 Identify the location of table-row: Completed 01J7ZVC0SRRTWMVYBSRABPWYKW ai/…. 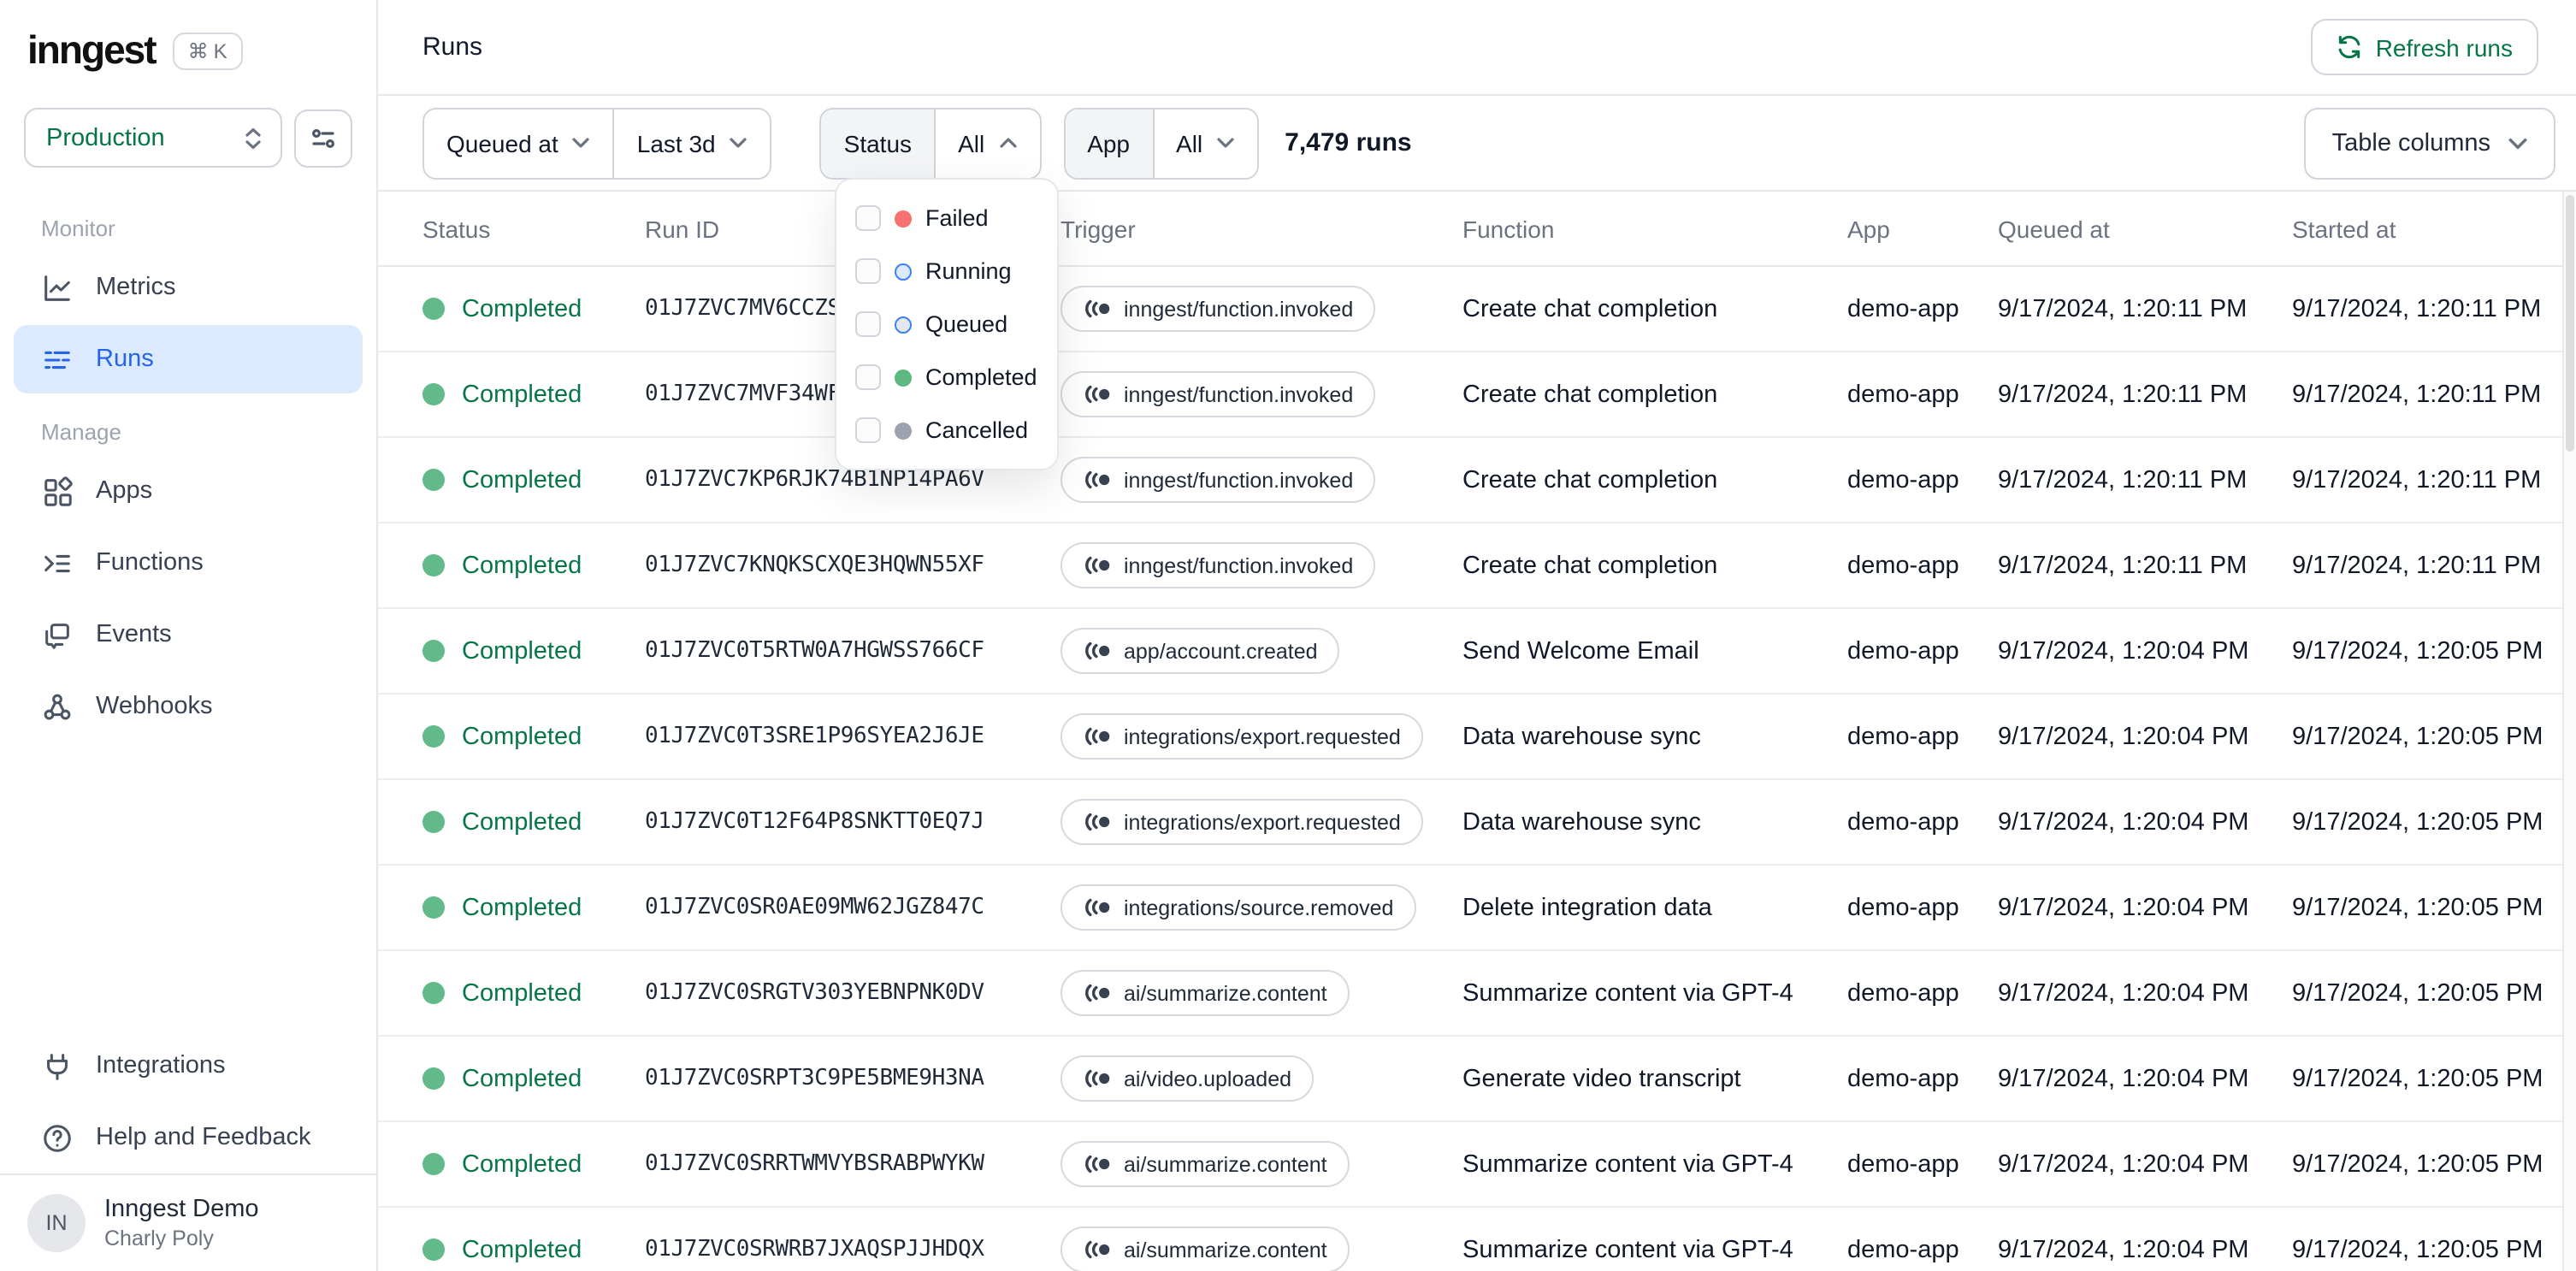
(1477, 1165).